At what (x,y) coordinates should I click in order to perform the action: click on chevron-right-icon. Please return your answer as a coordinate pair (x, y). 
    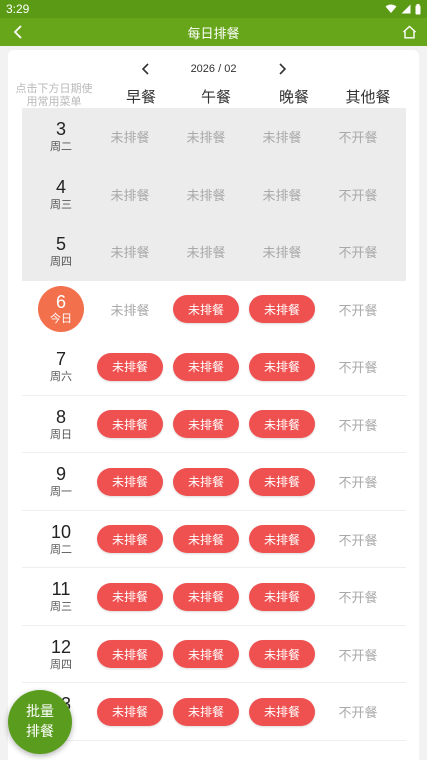
    Looking at the image, I should click on (282, 69).